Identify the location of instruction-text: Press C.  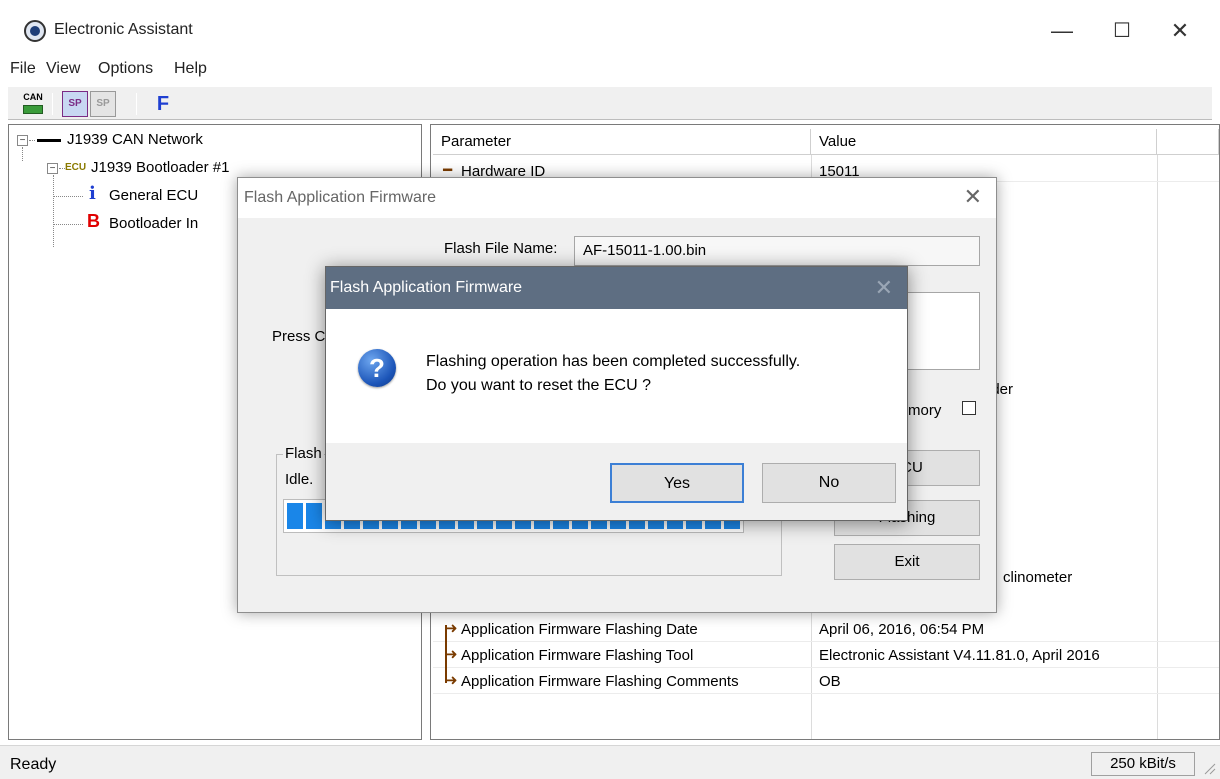
(299, 336).